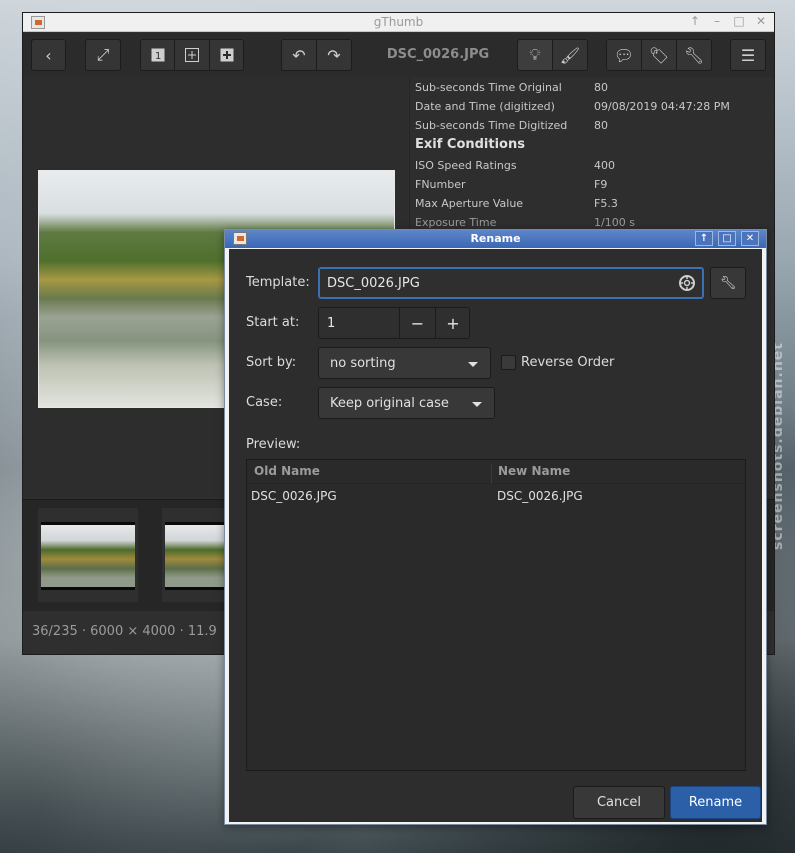 The image size is (795, 853). I want to click on plus-icon: +, so click(453, 323).